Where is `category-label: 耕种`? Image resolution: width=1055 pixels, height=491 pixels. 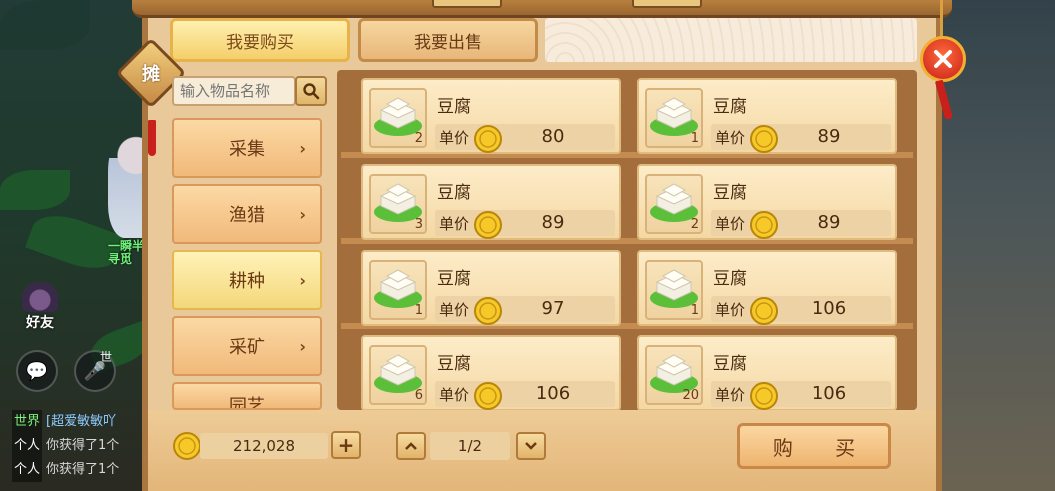 category-label: 耕种 is located at coordinates (247, 281).